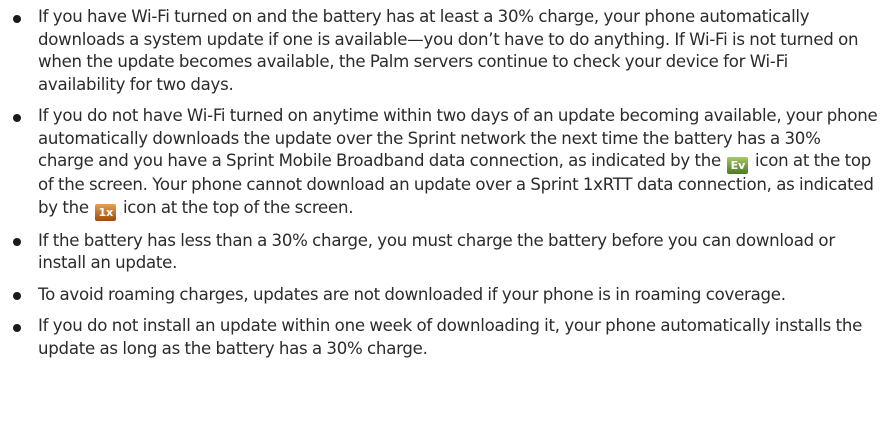 Image resolution: width=882 pixels, height=446 pixels. I want to click on 1xrtt-network-icon: 1x, so click(106, 212).